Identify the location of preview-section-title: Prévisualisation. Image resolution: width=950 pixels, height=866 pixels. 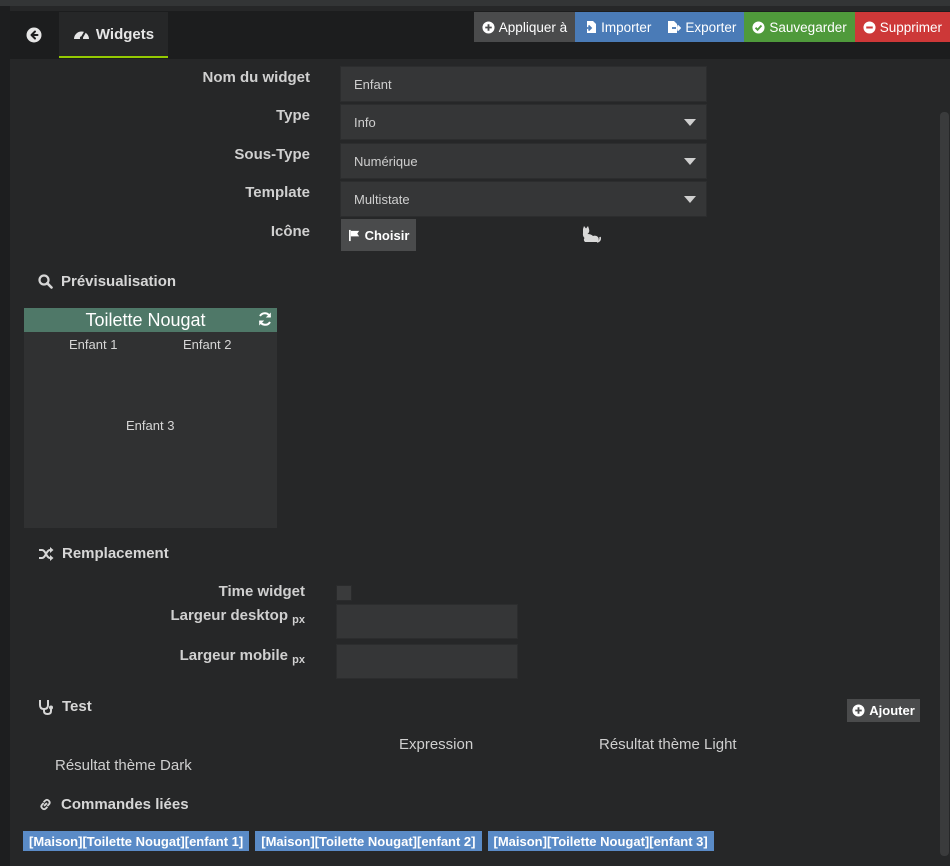
(107, 281).